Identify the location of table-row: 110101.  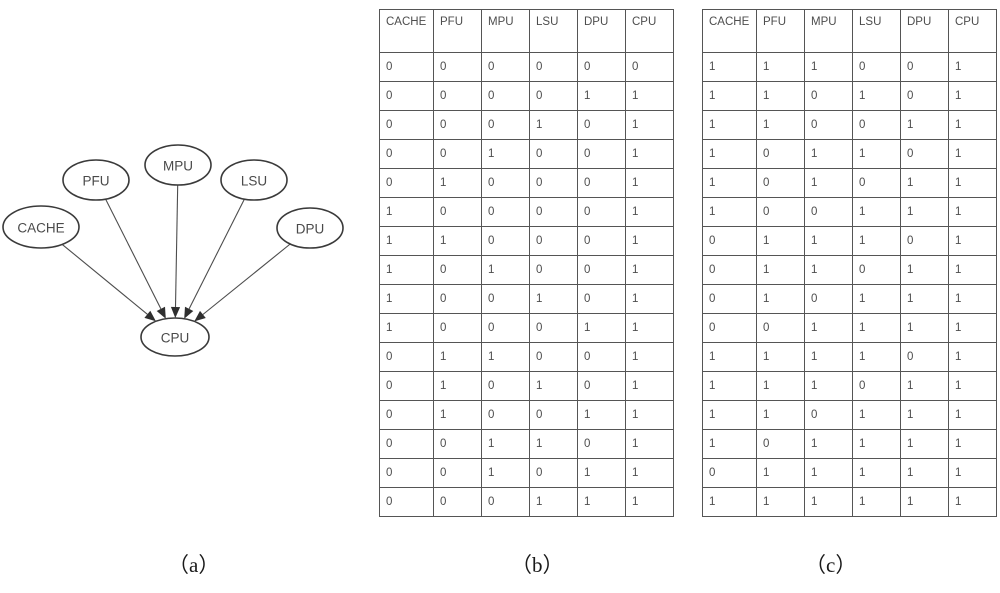
(849, 96).